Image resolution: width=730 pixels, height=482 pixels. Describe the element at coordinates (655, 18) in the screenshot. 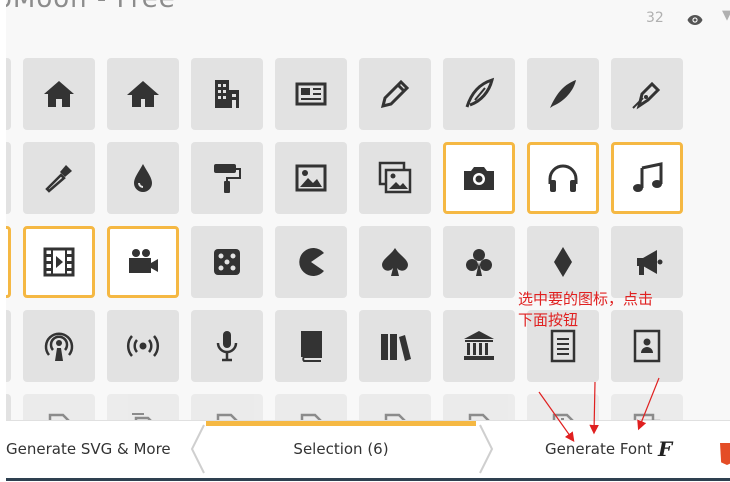

I see `icon-count: 32` at that location.